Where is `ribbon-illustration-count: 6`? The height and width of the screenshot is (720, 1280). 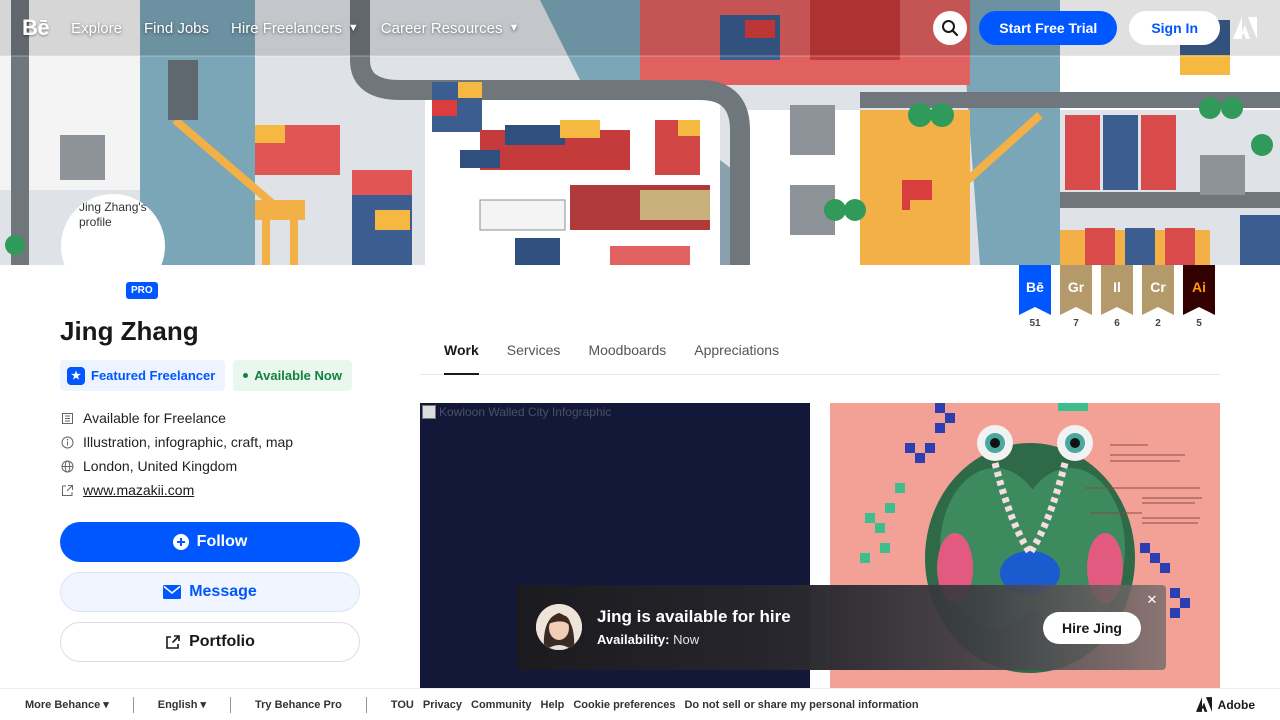 ribbon-illustration-count: 6 is located at coordinates (1117, 323).